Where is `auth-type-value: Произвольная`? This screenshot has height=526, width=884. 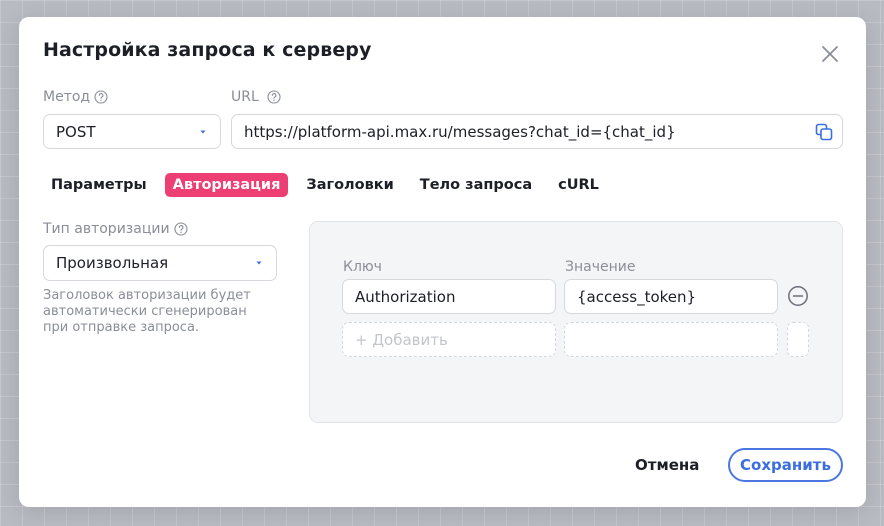 auth-type-value: Произвольная is located at coordinates (112, 263).